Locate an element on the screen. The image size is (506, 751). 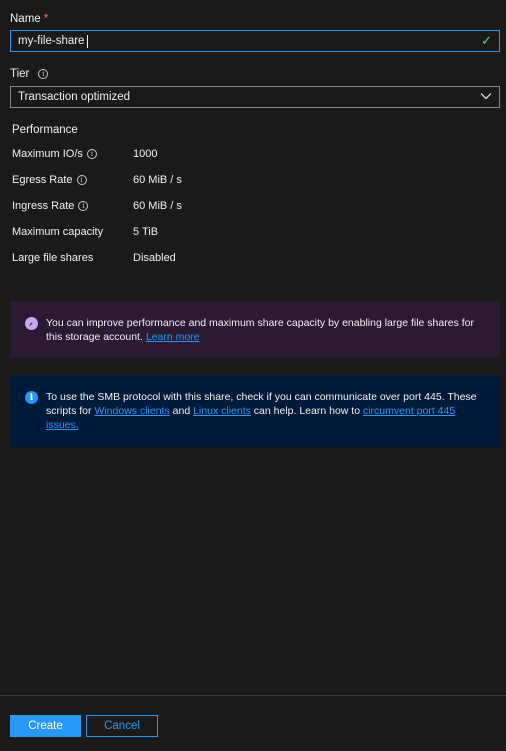
learn-more-link: Learn more is located at coordinates (173, 337).